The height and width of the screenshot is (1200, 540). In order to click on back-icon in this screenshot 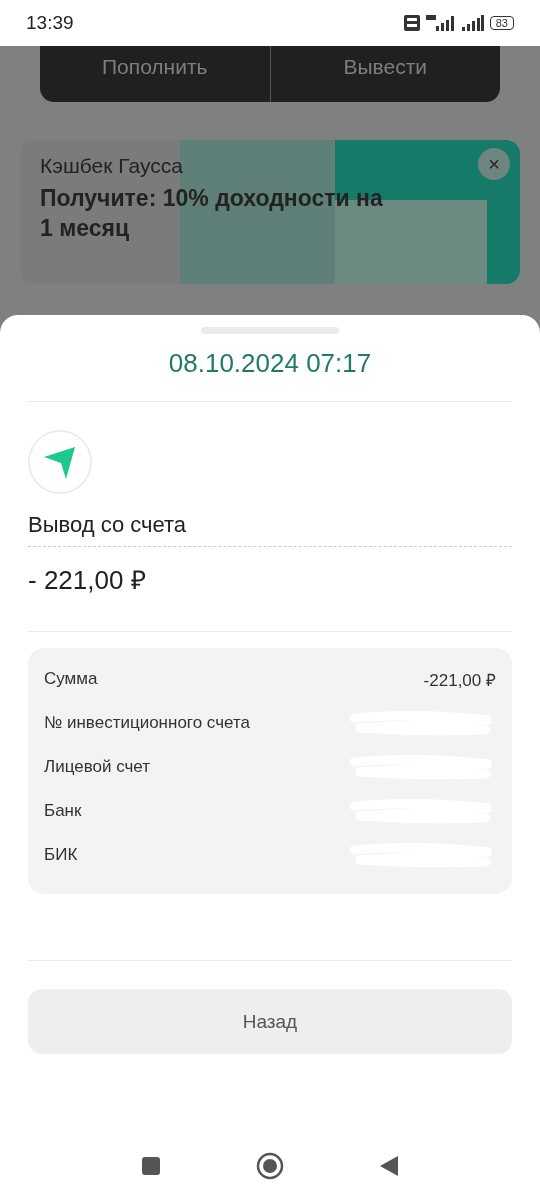, I will do `click(389, 1166)`.